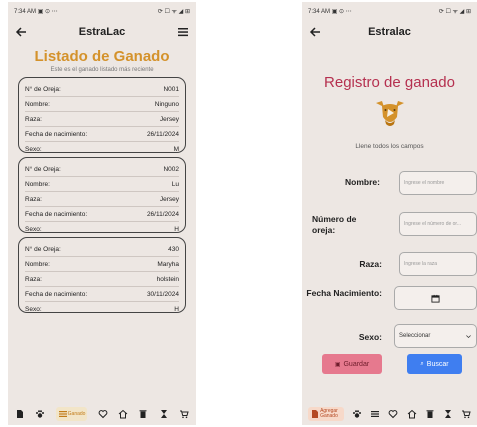  I want to click on app-bar: Estralac, so click(389, 32).